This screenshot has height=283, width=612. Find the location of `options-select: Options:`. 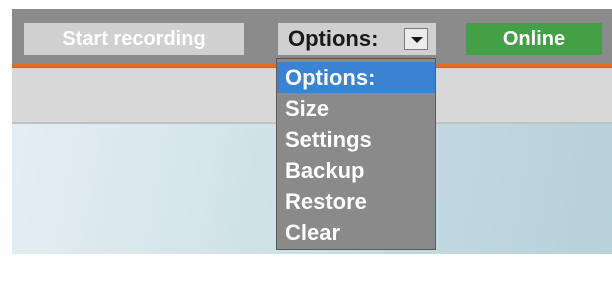

options-select: Options: is located at coordinates (357, 39).